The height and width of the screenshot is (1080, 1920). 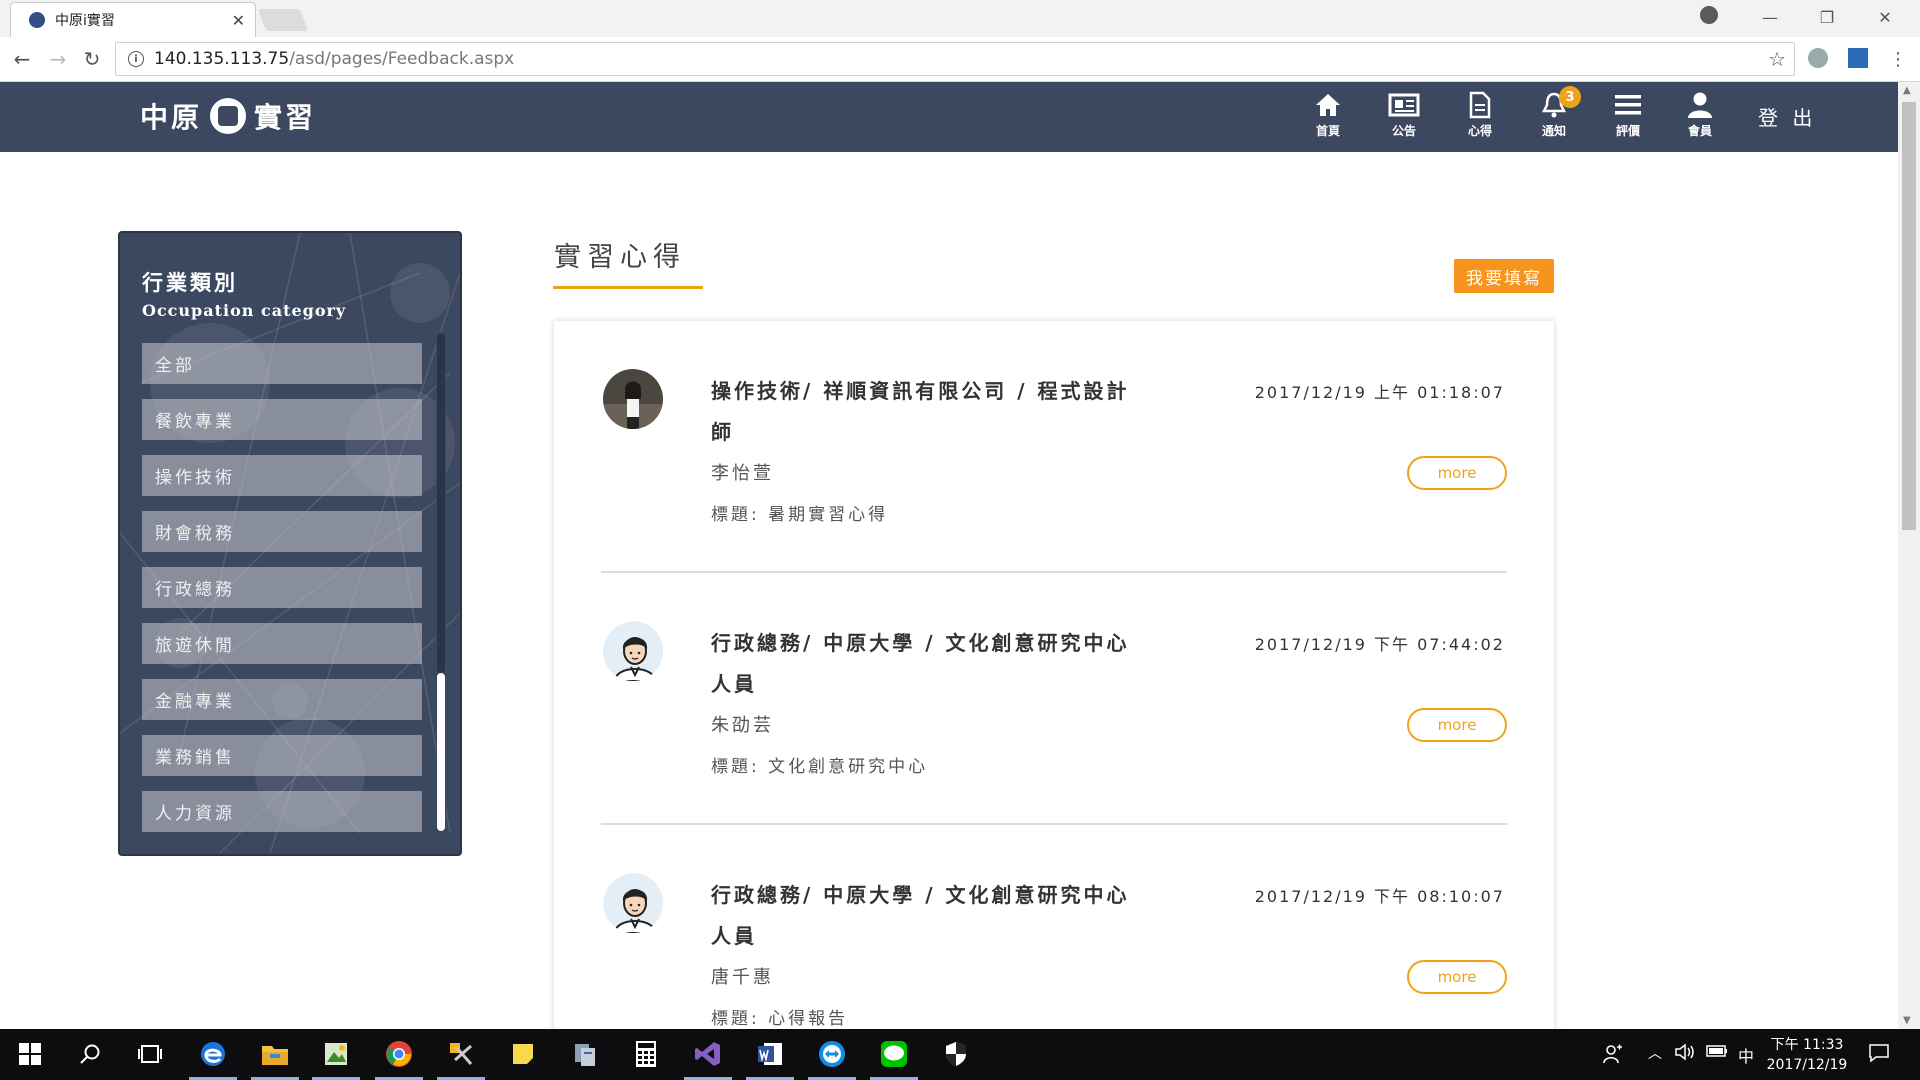 What do you see at coordinates (1807, 1055) in the screenshot?
I see `taskbar-clock: 下午 11:33 2017/12/19` at bounding box center [1807, 1055].